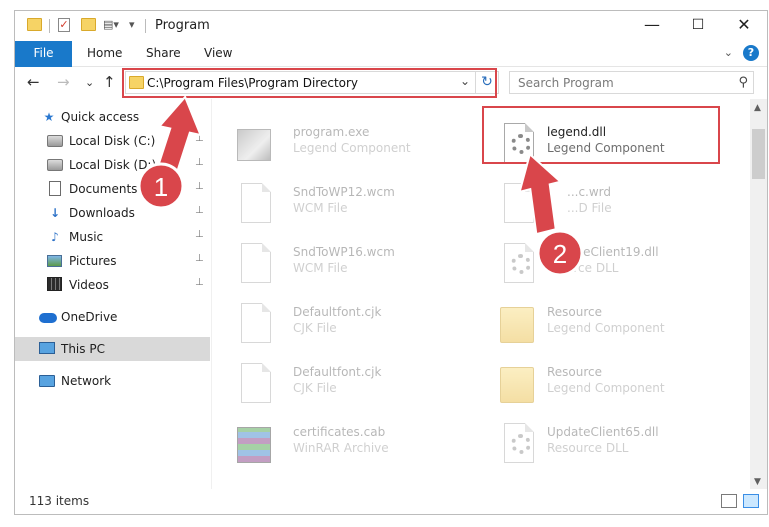  What do you see at coordinates (344, 252) in the screenshot?
I see `file-name: SndToWP16.wcm` at bounding box center [344, 252].